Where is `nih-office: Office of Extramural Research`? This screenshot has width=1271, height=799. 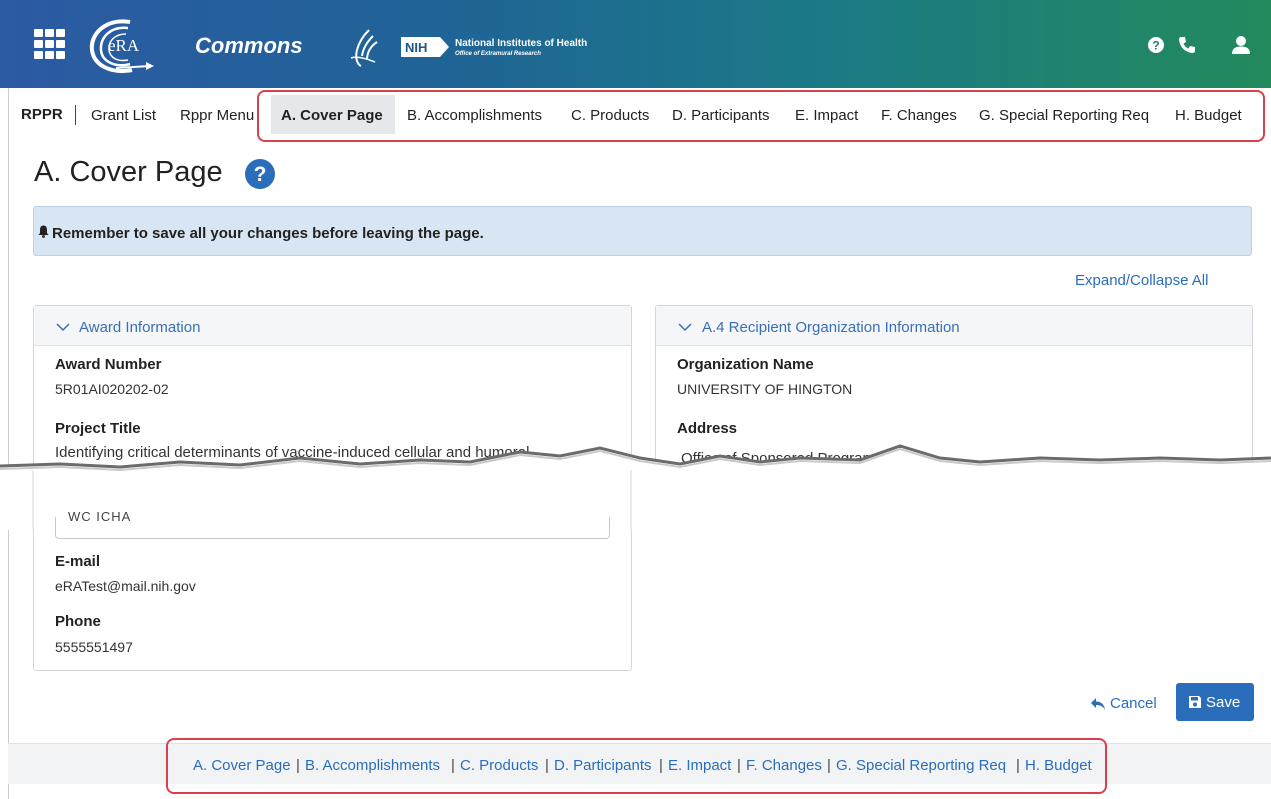
nih-office: Office of Extramural Research is located at coordinates (498, 54).